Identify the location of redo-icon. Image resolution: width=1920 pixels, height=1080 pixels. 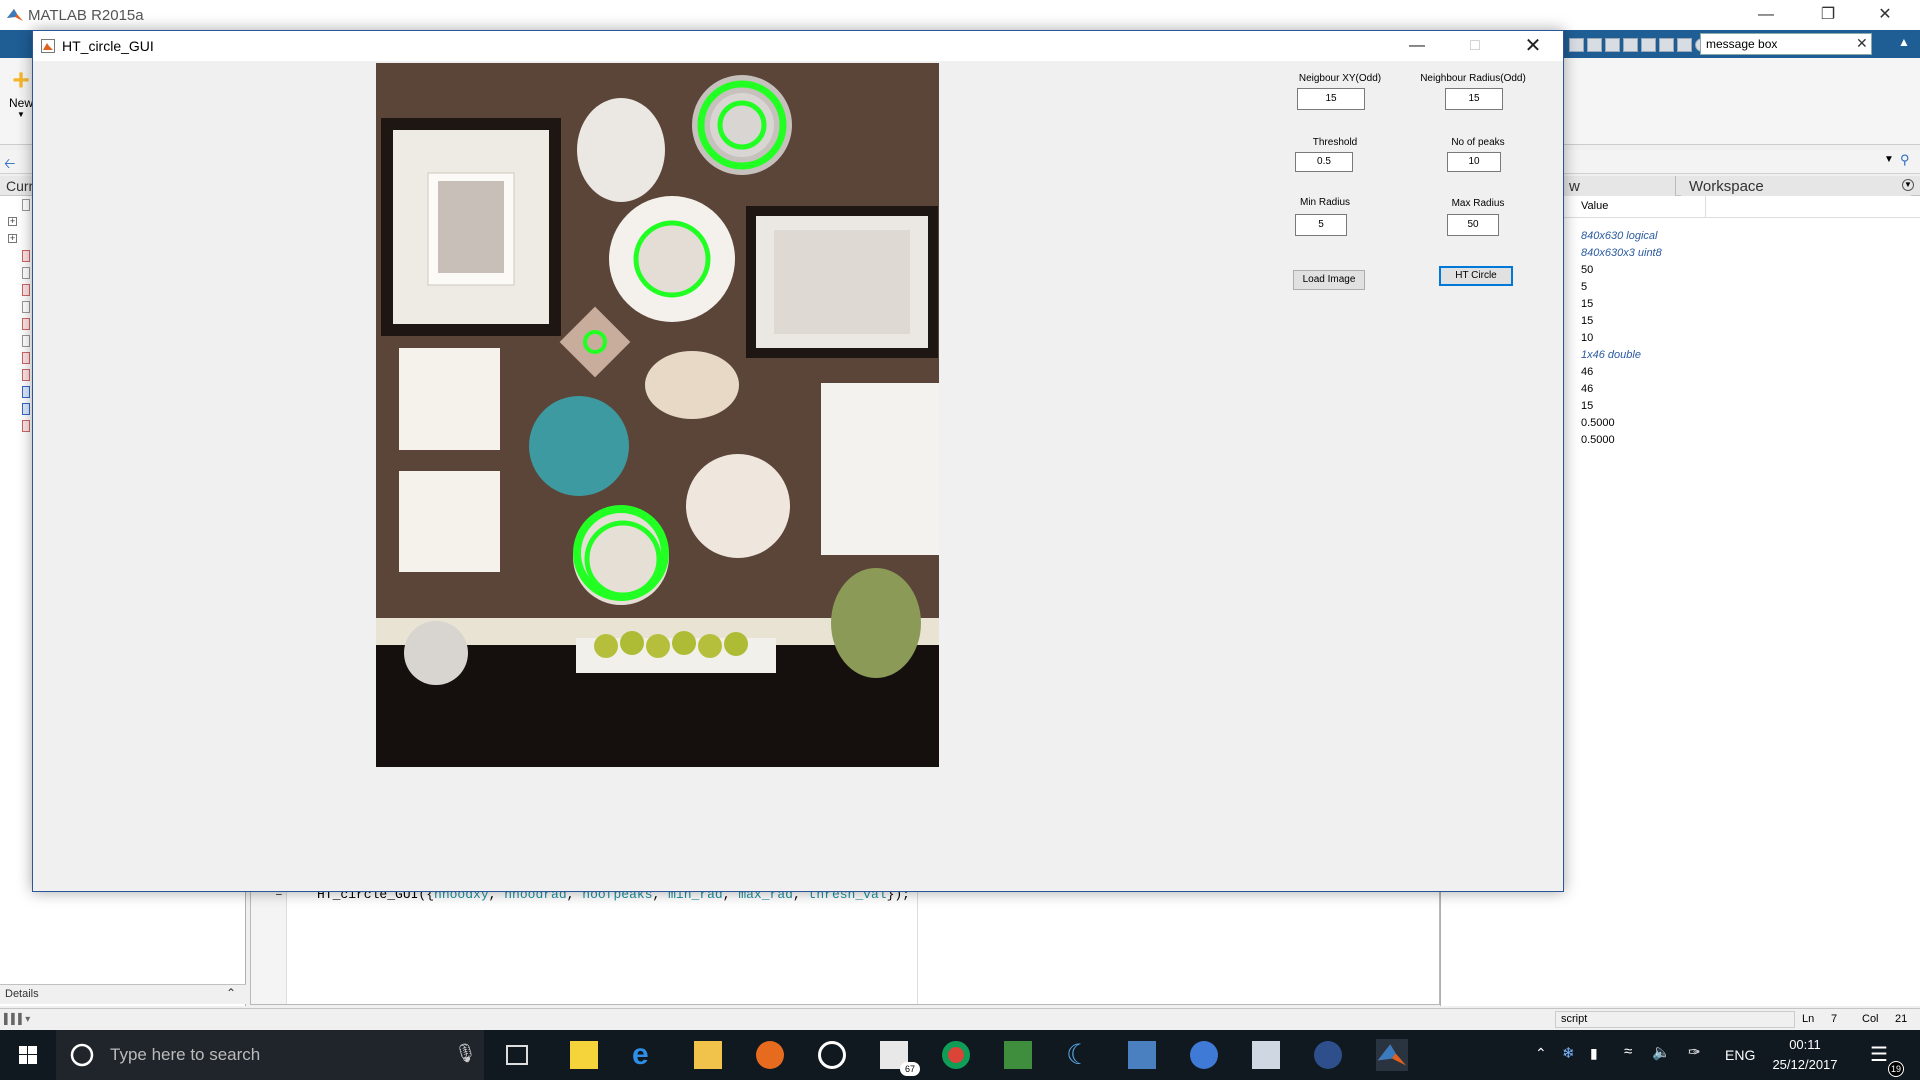
(1666, 45).